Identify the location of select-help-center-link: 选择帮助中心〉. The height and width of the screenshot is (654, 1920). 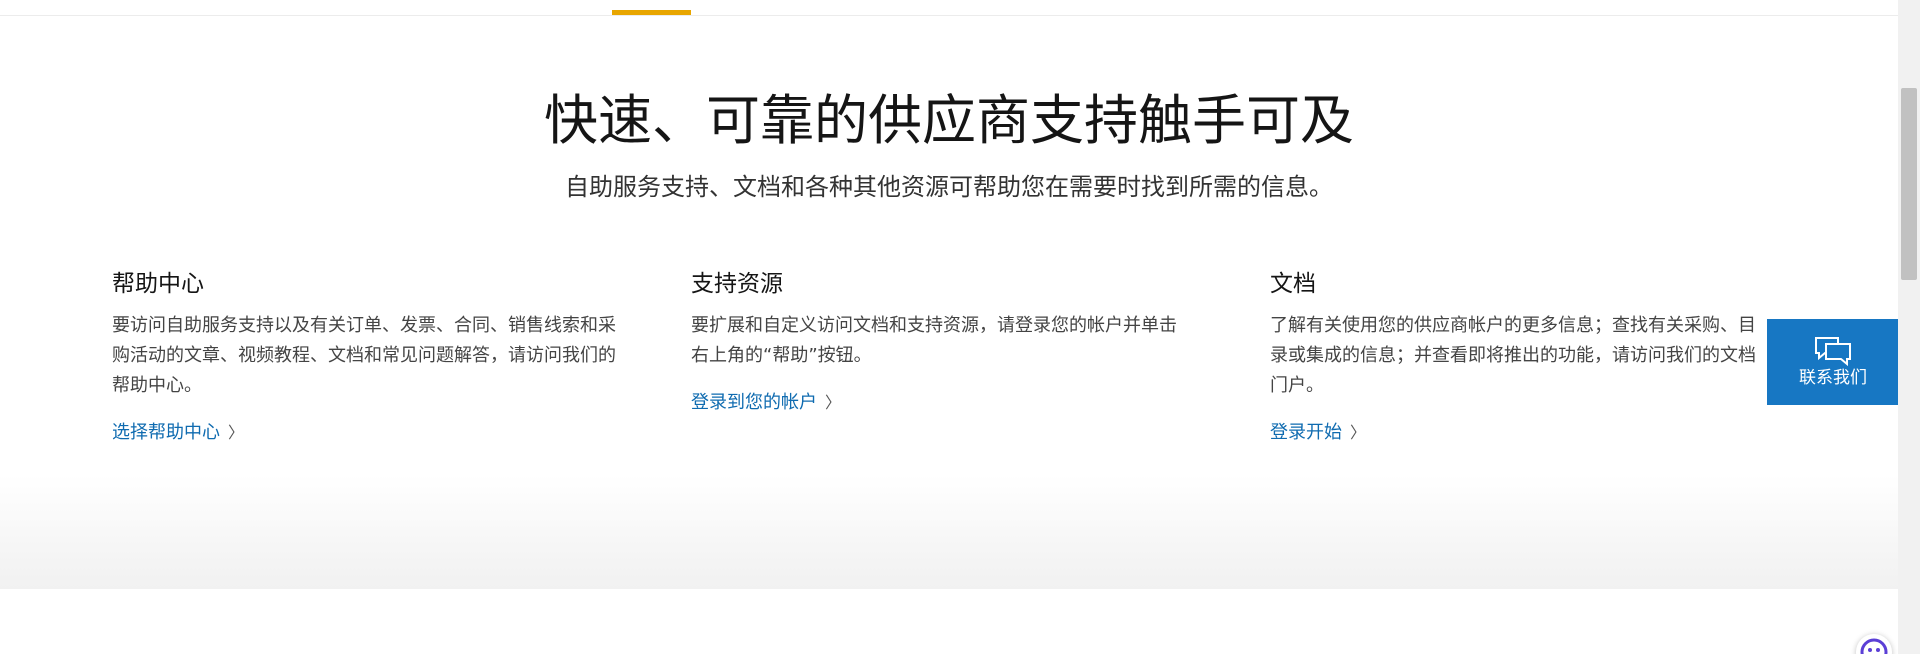
(178, 433).